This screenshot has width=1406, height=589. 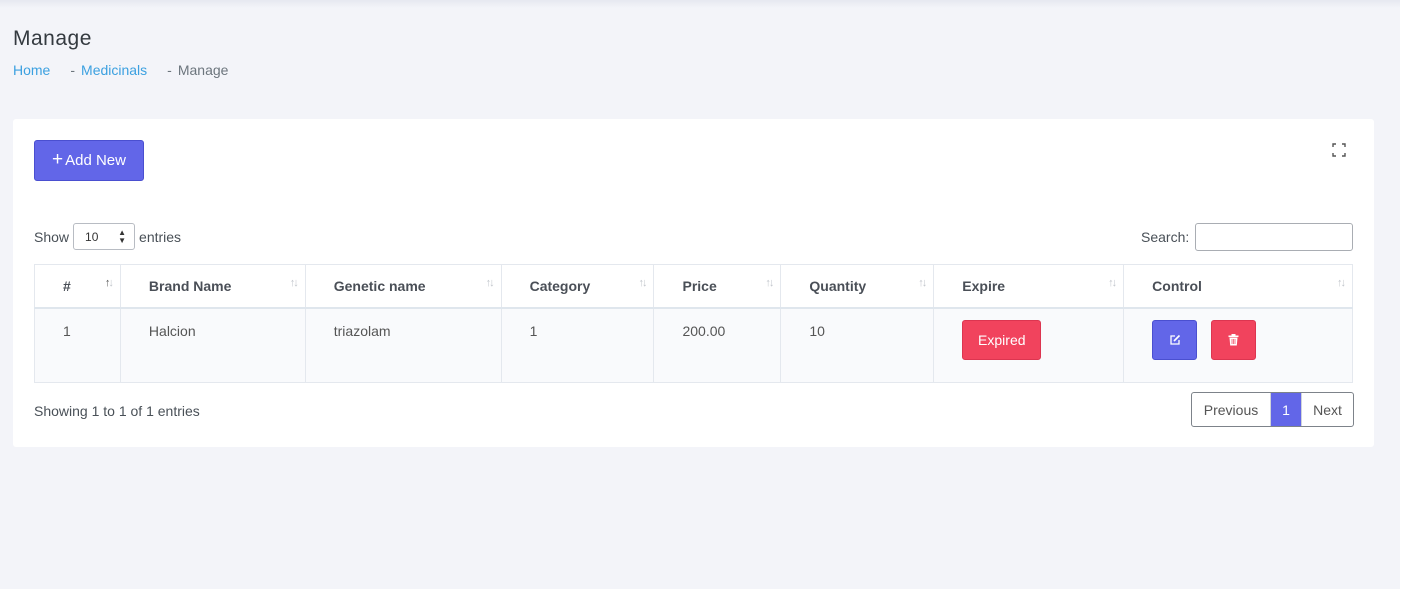 What do you see at coordinates (717, 286) in the screenshot?
I see `column-header-price: Price ↑↓` at bounding box center [717, 286].